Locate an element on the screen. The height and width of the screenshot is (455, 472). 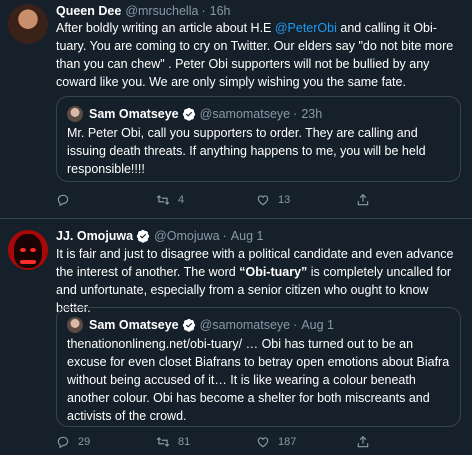
retweet-count: 4 is located at coordinates (181, 200).